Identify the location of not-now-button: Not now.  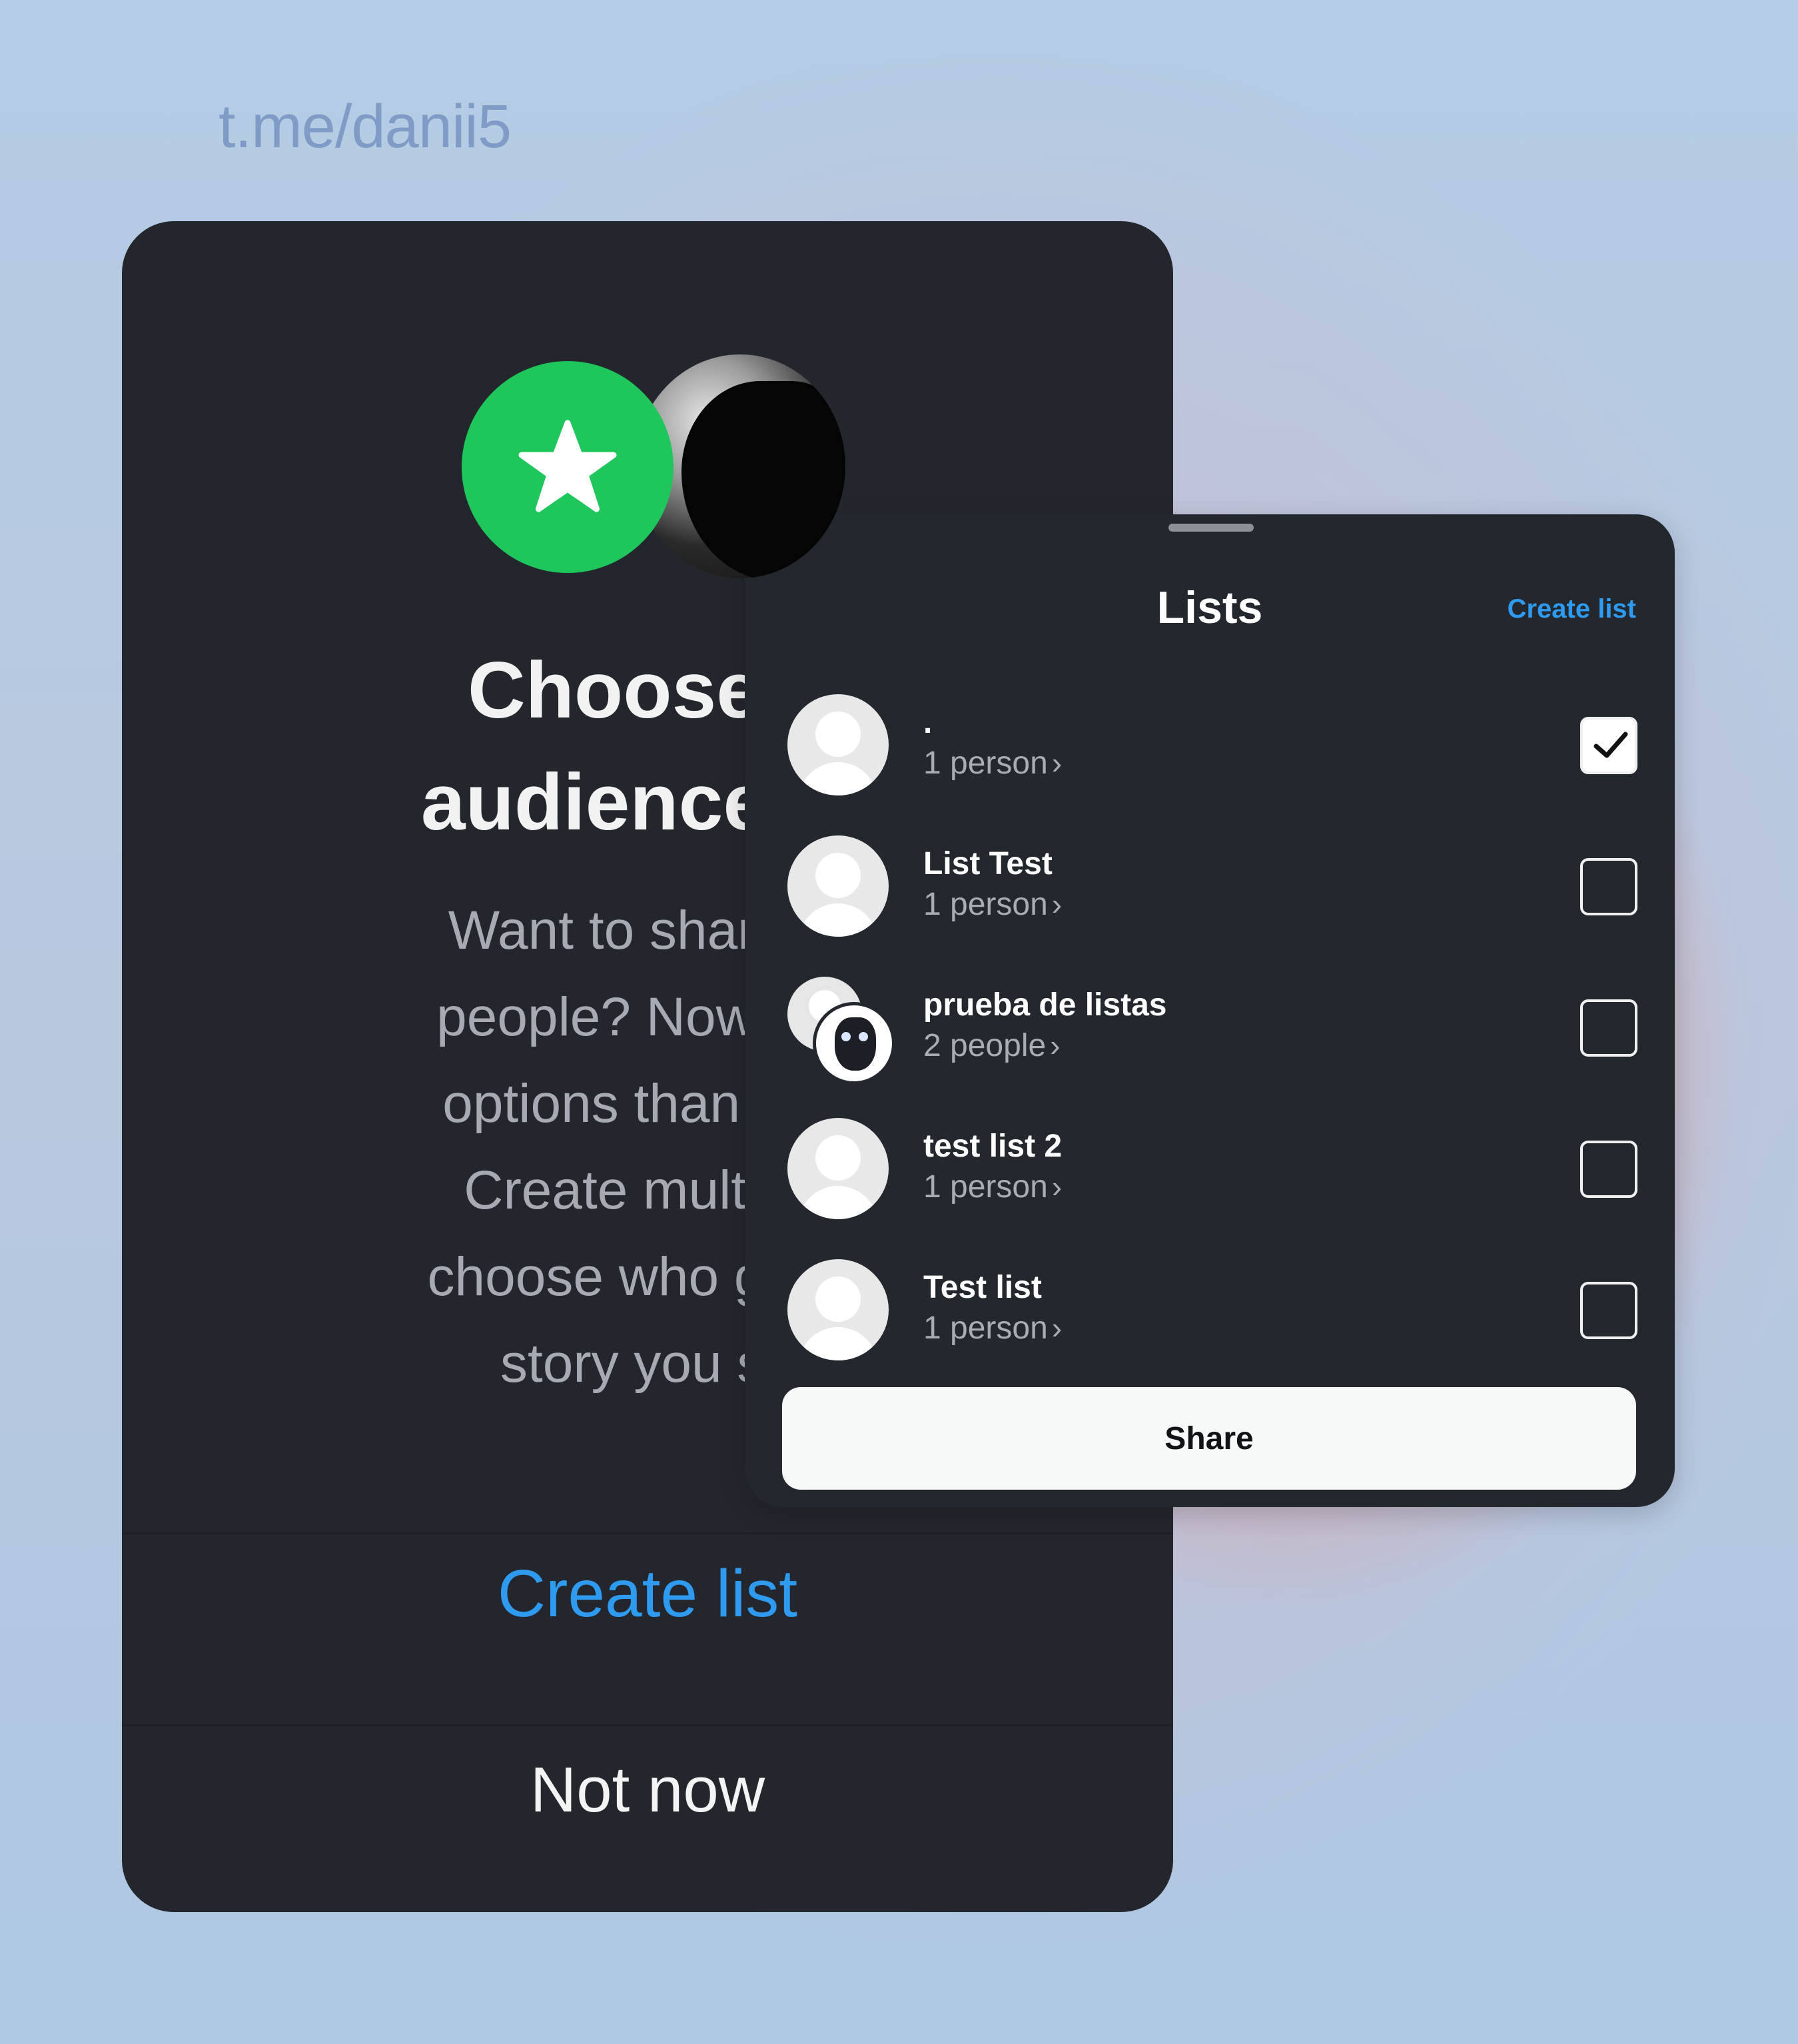
(647, 1790).